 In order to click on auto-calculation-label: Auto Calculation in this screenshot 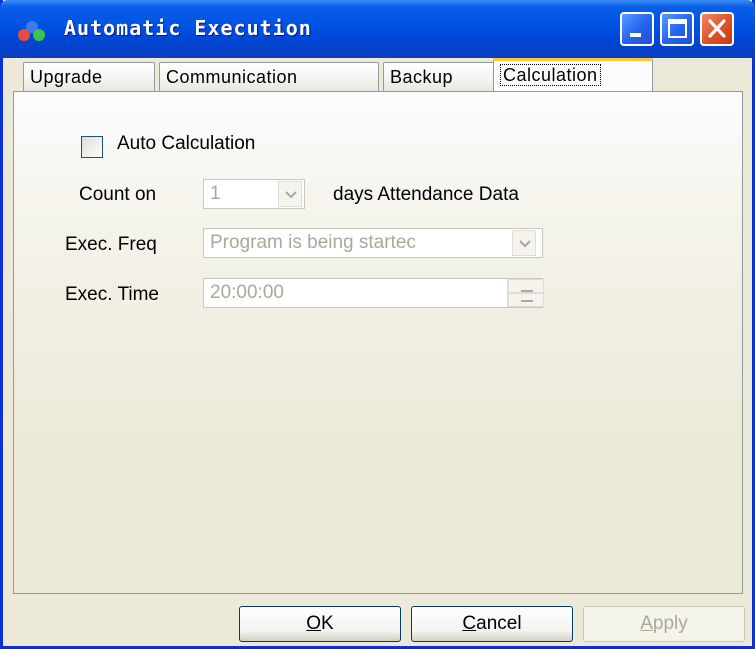, I will do `click(186, 144)`.